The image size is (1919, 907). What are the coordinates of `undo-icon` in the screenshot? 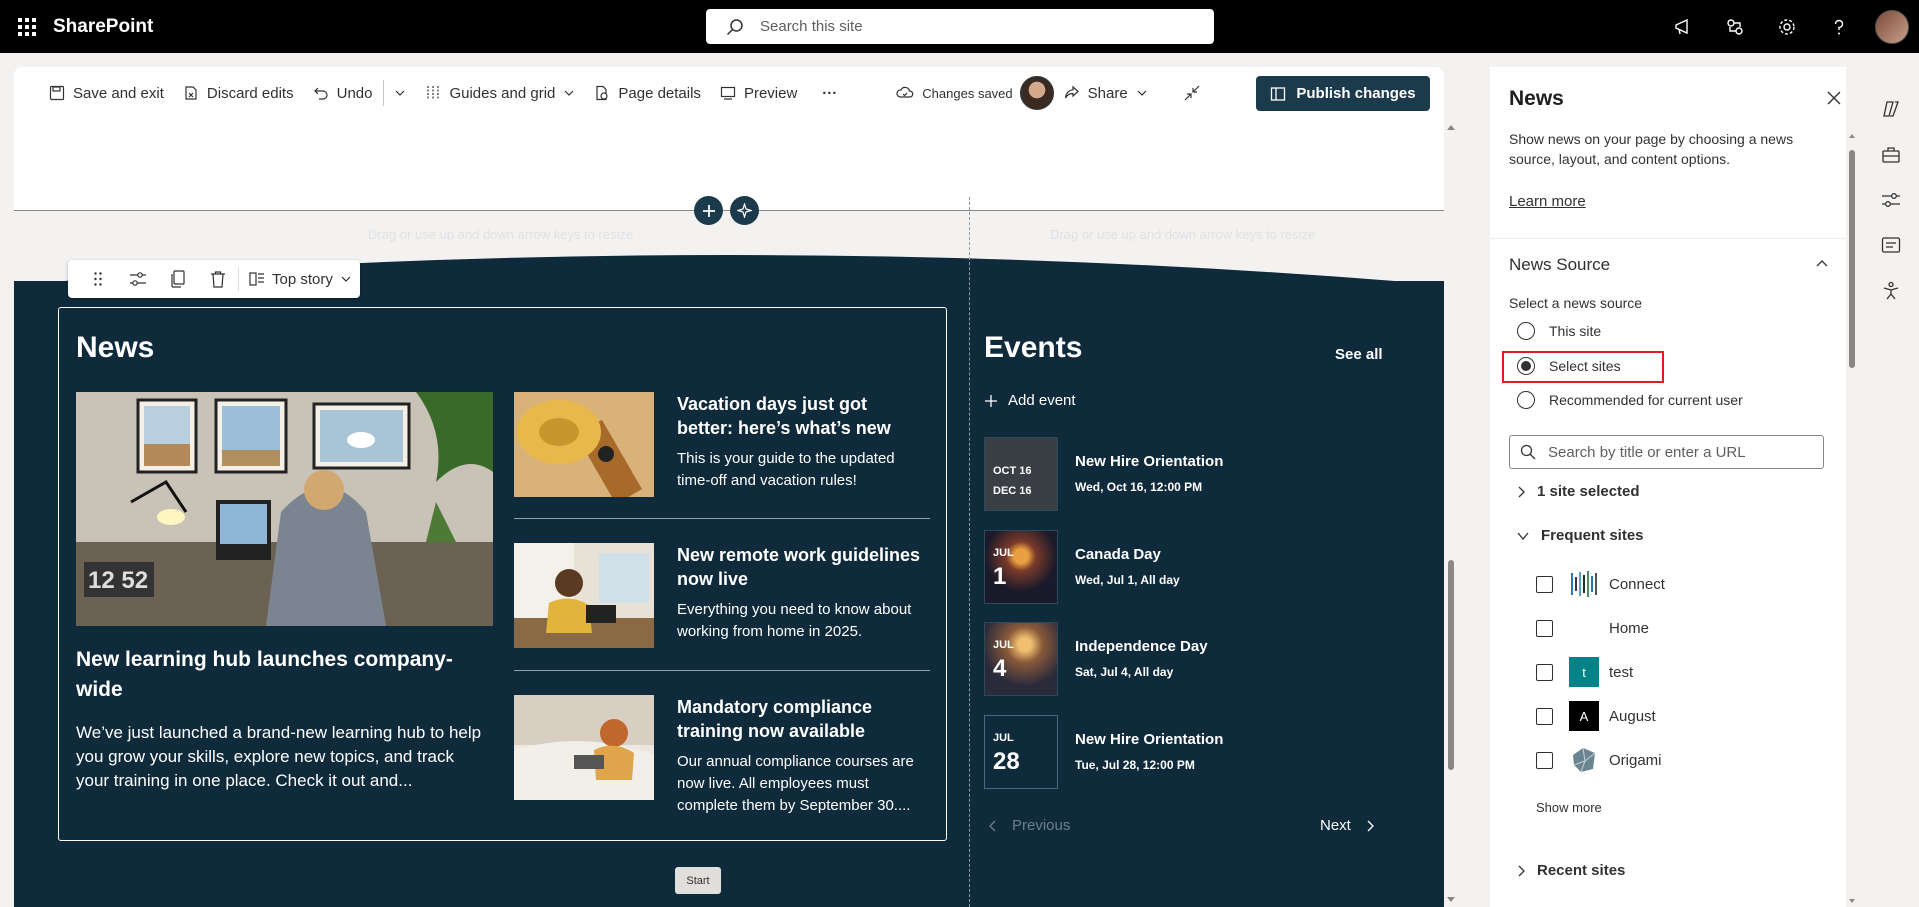 It's located at (320, 93).